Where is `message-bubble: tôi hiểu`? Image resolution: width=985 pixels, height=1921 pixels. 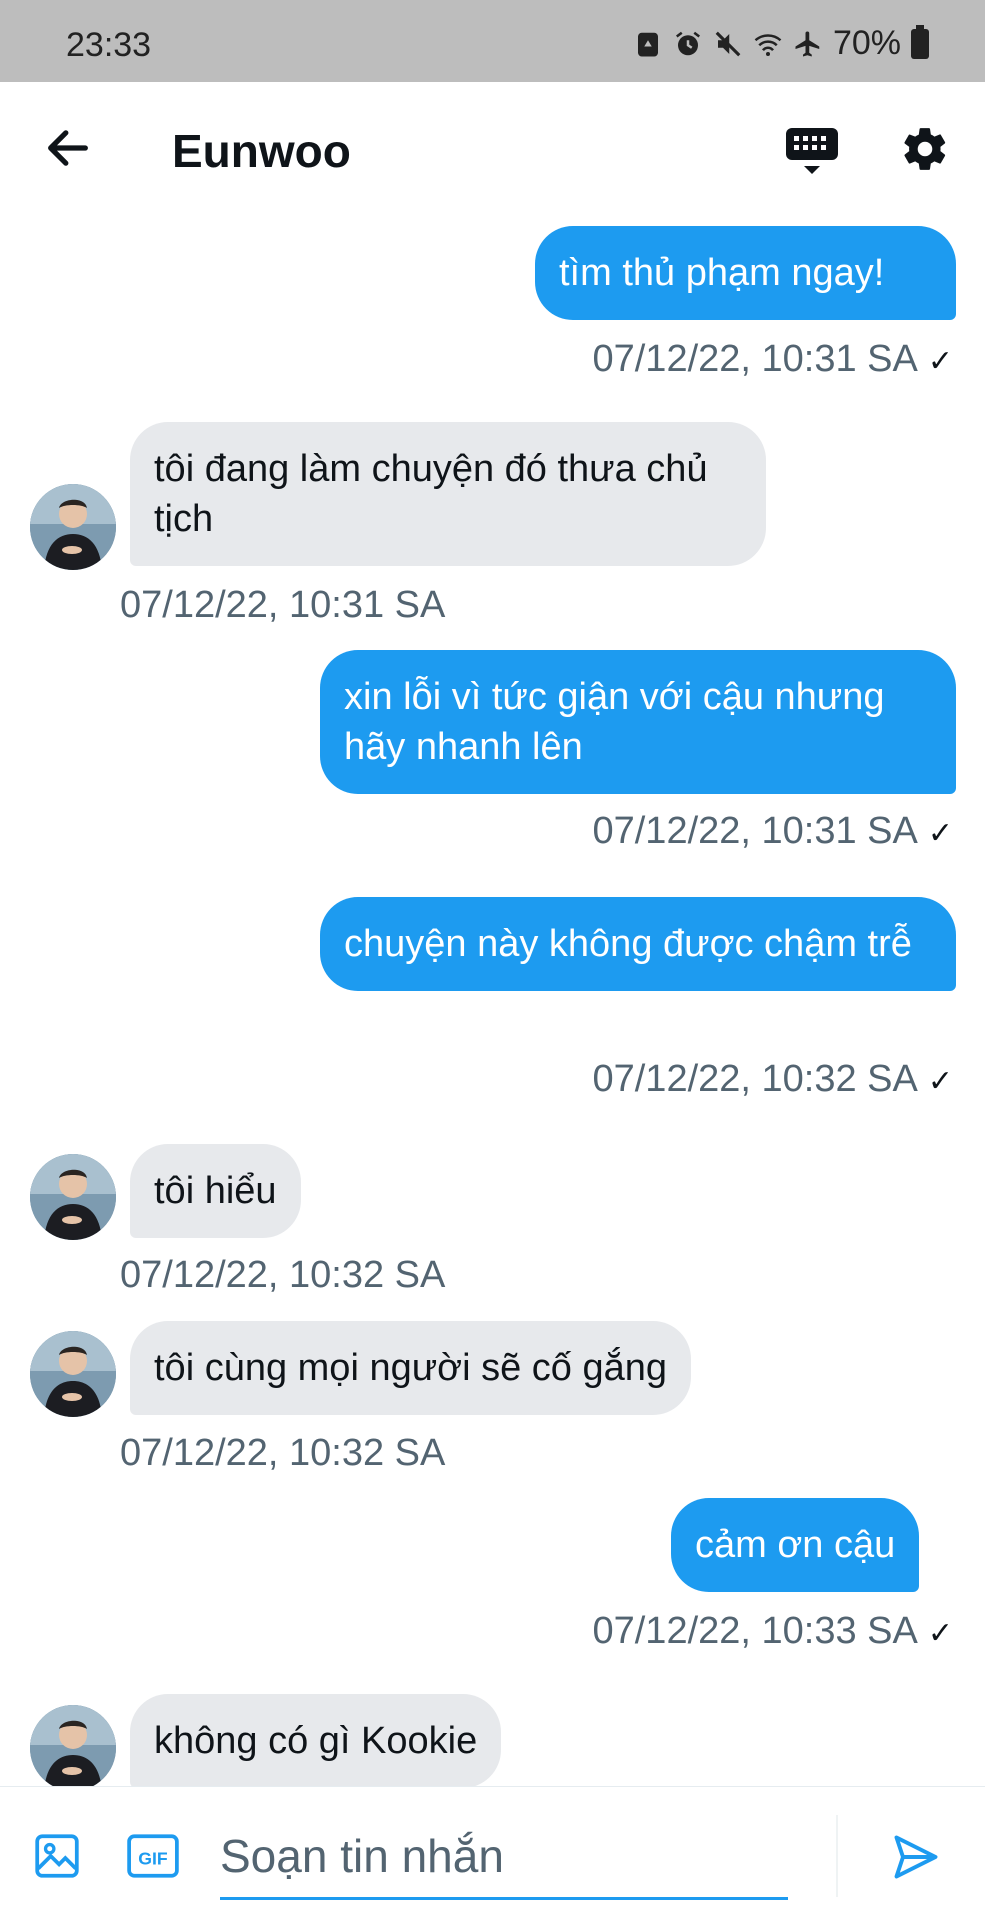
message-bubble: tôi hiểu is located at coordinates (215, 1191).